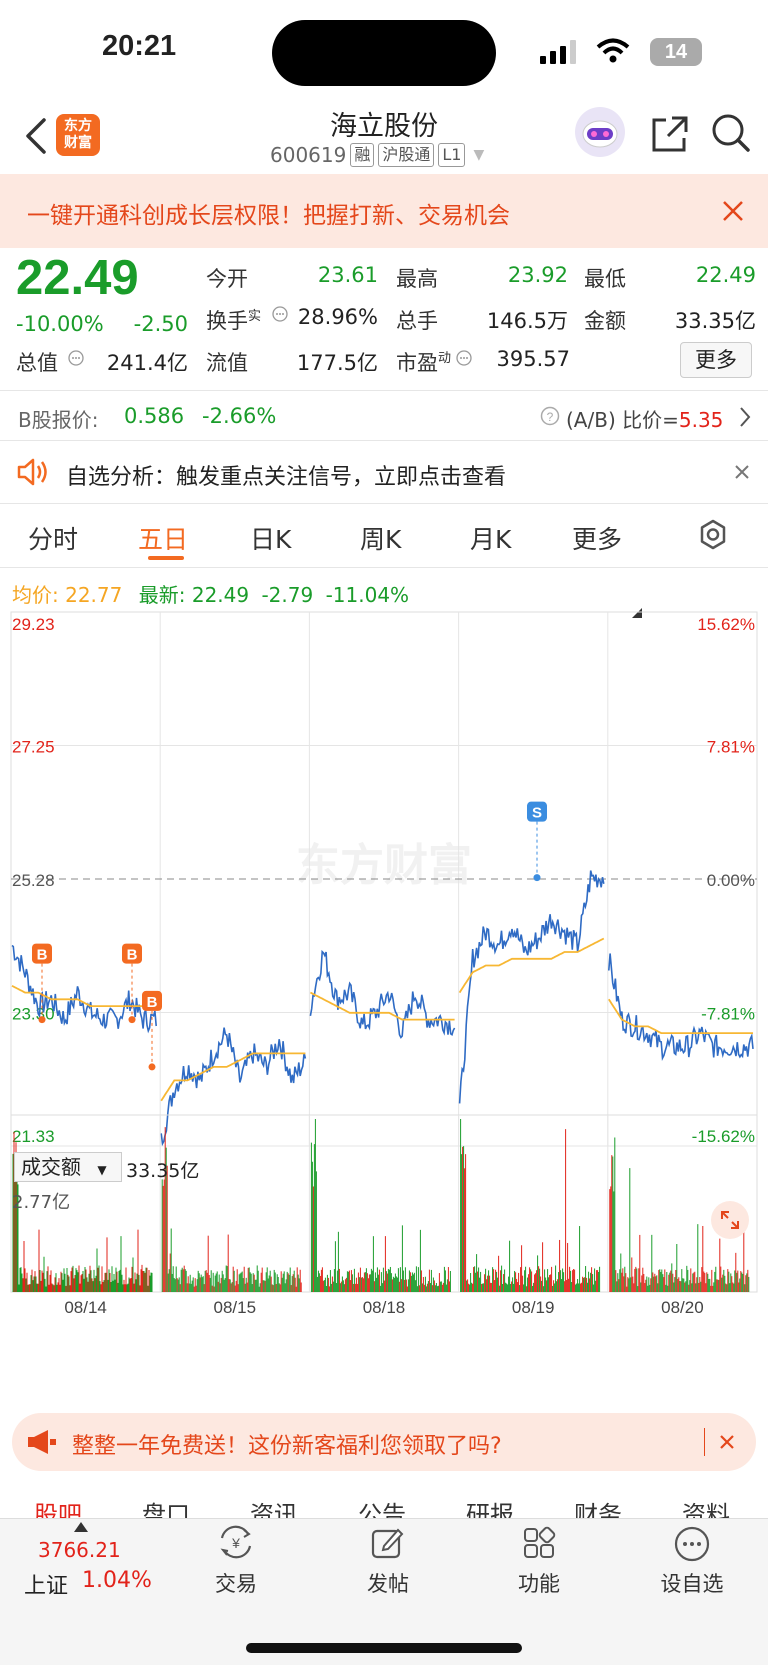 The width and height of the screenshot is (768, 1665). I want to click on nav-trade-label: 交易, so click(236, 1583).